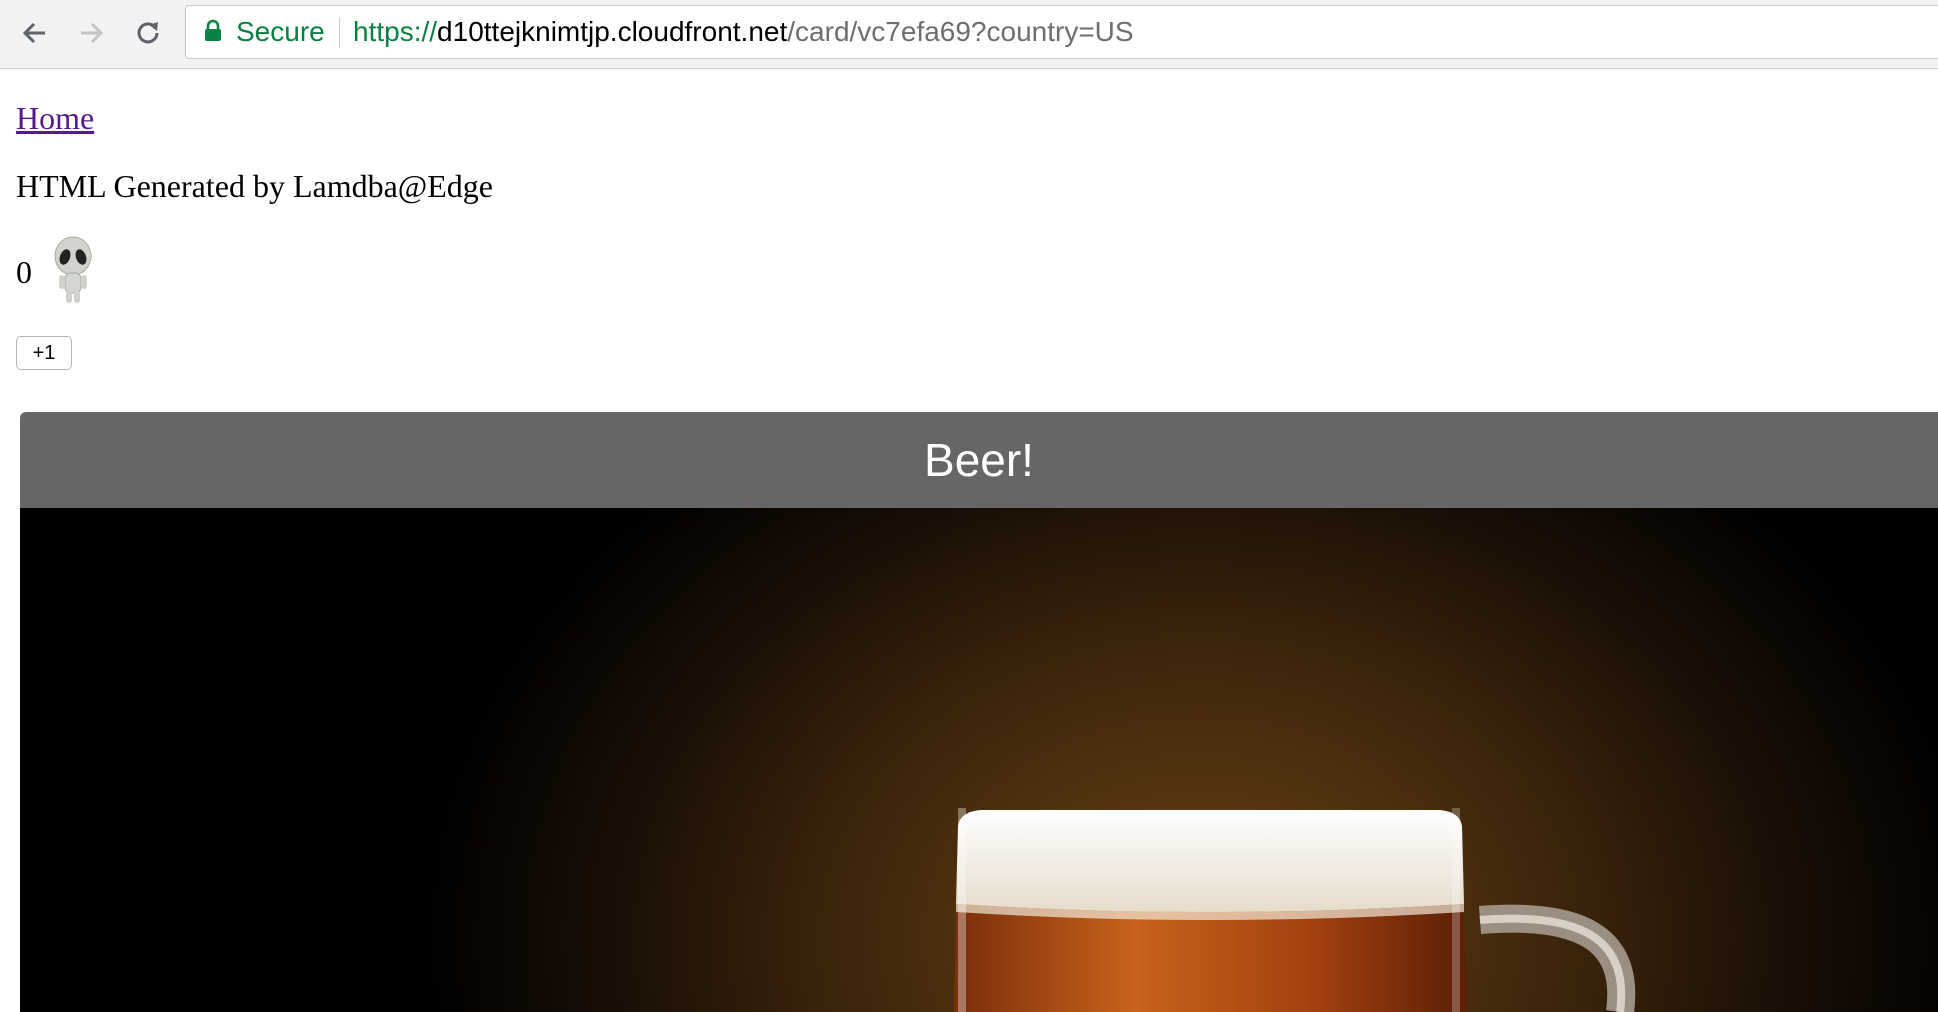  I want to click on card-title: Beer!, so click(979, 460).